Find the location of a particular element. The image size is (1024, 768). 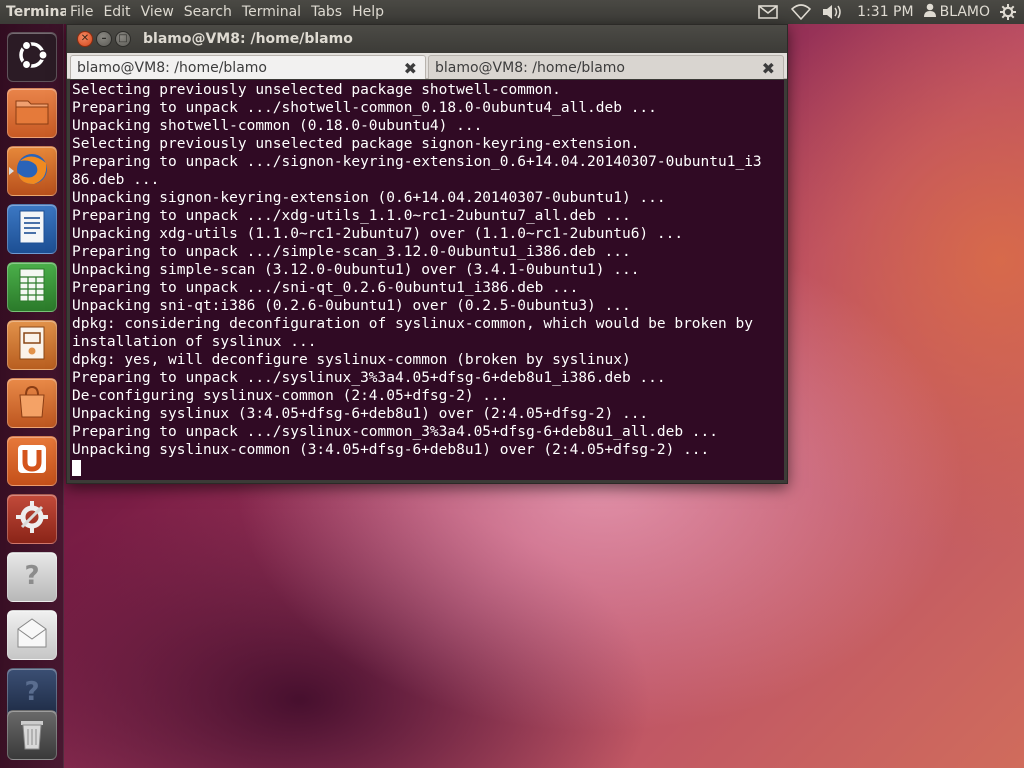

launcher-unknown-app-1: ? is located at coordinates (32, 577).